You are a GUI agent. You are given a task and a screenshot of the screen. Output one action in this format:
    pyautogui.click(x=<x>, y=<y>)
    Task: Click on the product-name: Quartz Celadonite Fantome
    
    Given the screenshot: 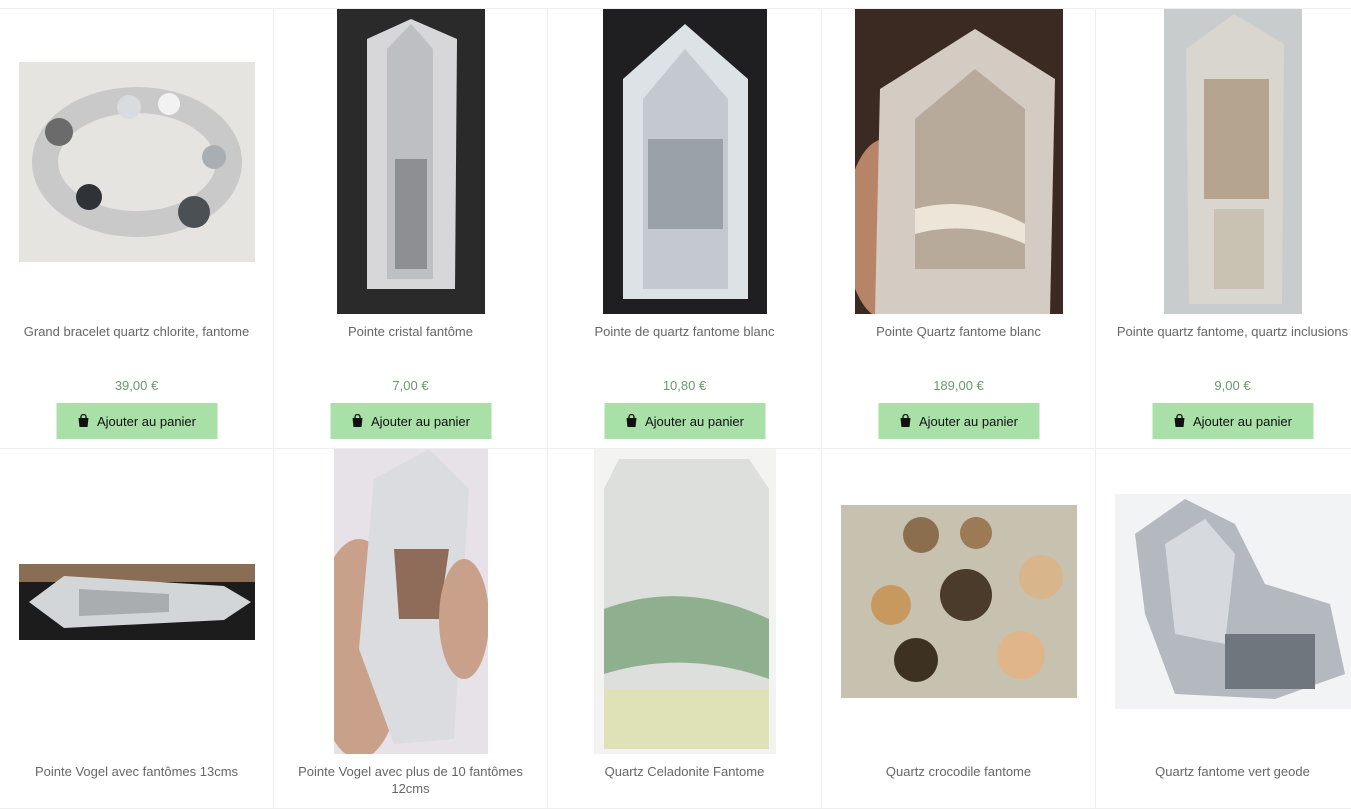 What is the action you would take?
    pyautogui.click(x=684, y=771)
    